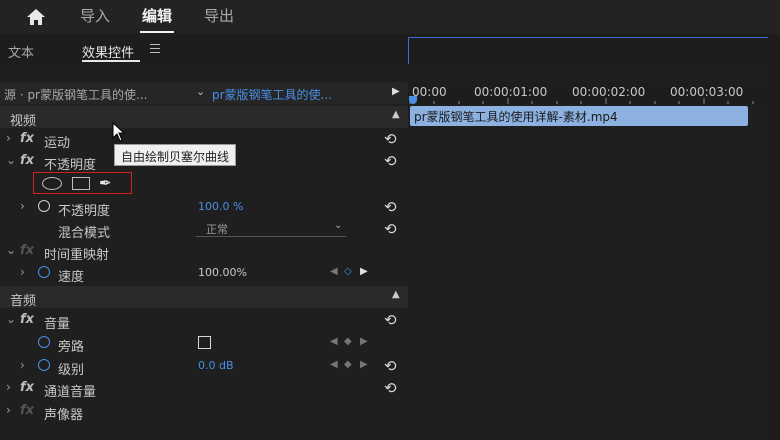  What do you see at coordinates (105, 183) in the screenshot?
I see `pen-mask-icon: ✒` at bounding box center [105, 183].